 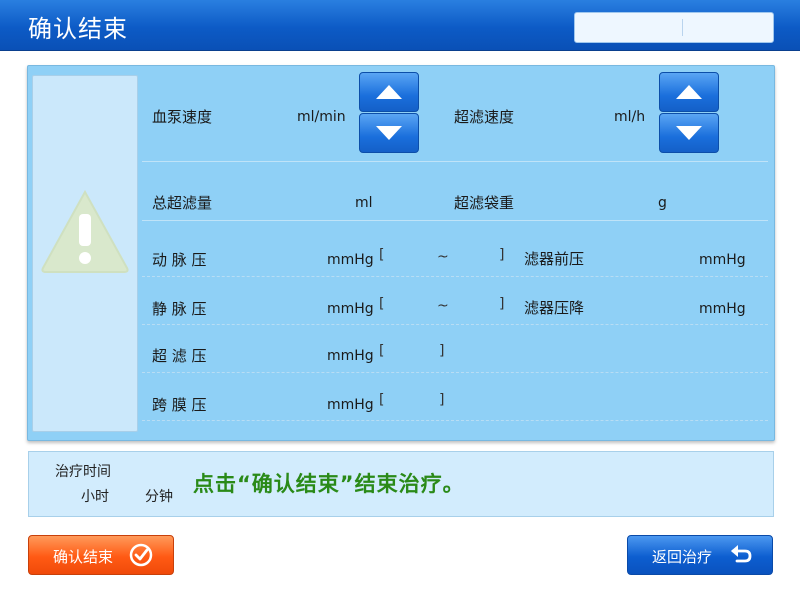 What do you see at coordinates (484, 203) in the screenshot?
I see `uf-bag-weight-label: 超滤袋重` at bounding box center [484, 203].